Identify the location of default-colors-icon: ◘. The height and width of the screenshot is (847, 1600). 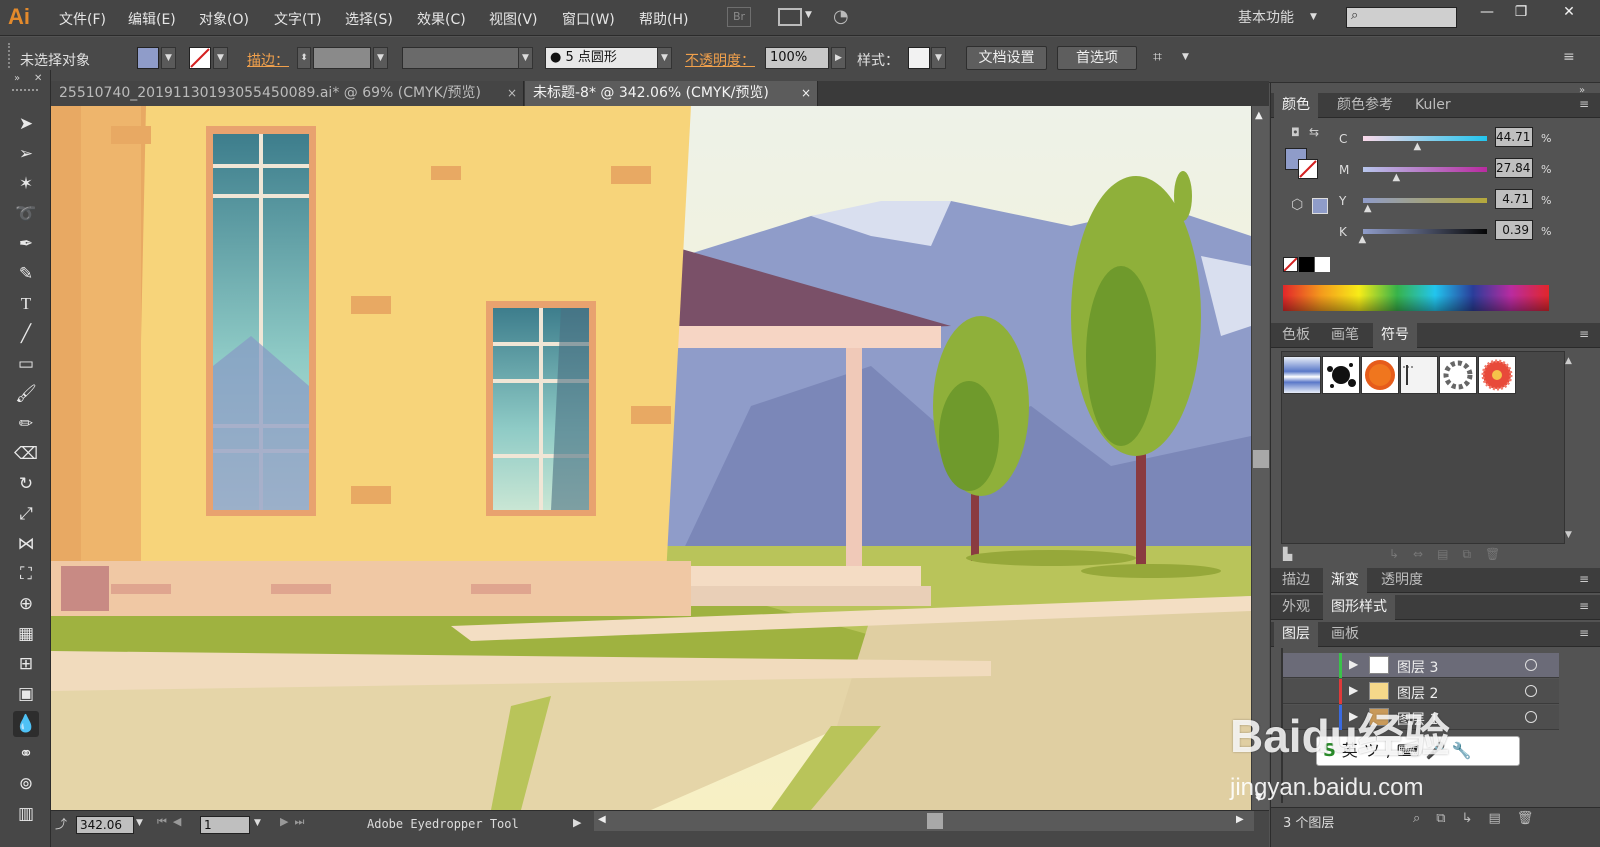
(1295, 132).